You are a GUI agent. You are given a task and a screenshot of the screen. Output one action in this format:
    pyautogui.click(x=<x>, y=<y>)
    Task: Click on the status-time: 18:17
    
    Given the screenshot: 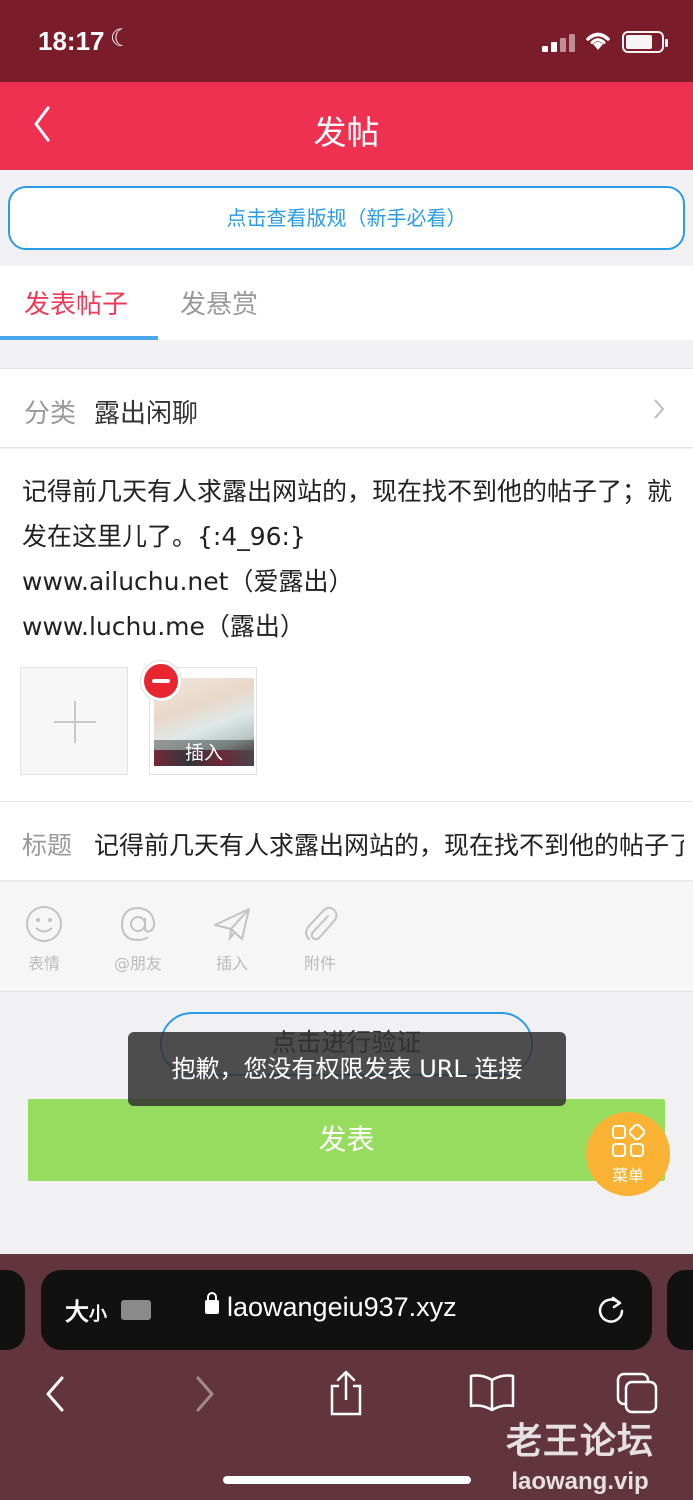 What is the action you would take?
    pyautogui.click(x=71, y=41)
    